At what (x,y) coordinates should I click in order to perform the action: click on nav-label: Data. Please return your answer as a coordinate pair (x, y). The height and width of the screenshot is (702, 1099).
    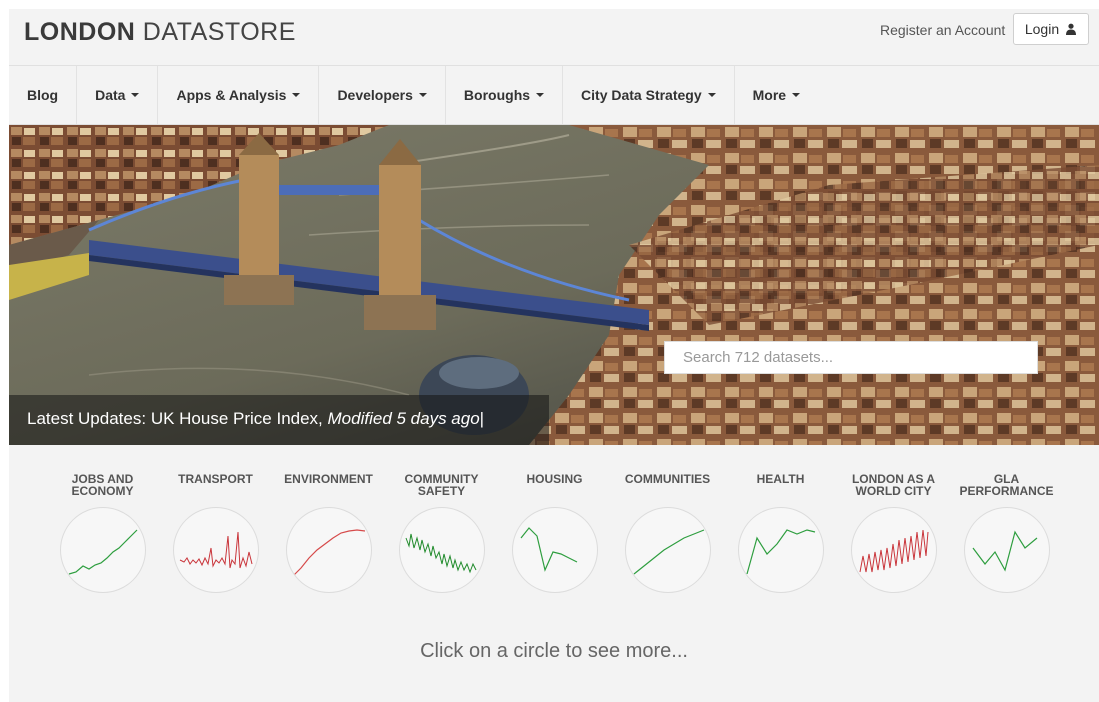
    Looking at the image, I should click on (110, 95).